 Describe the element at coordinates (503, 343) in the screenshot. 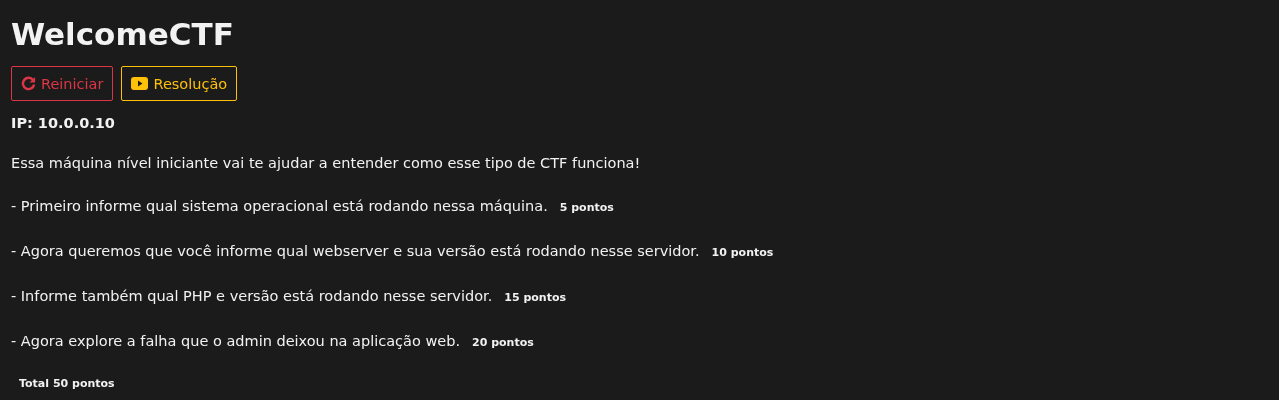

I see `task-points: 20 pontos` at that location.